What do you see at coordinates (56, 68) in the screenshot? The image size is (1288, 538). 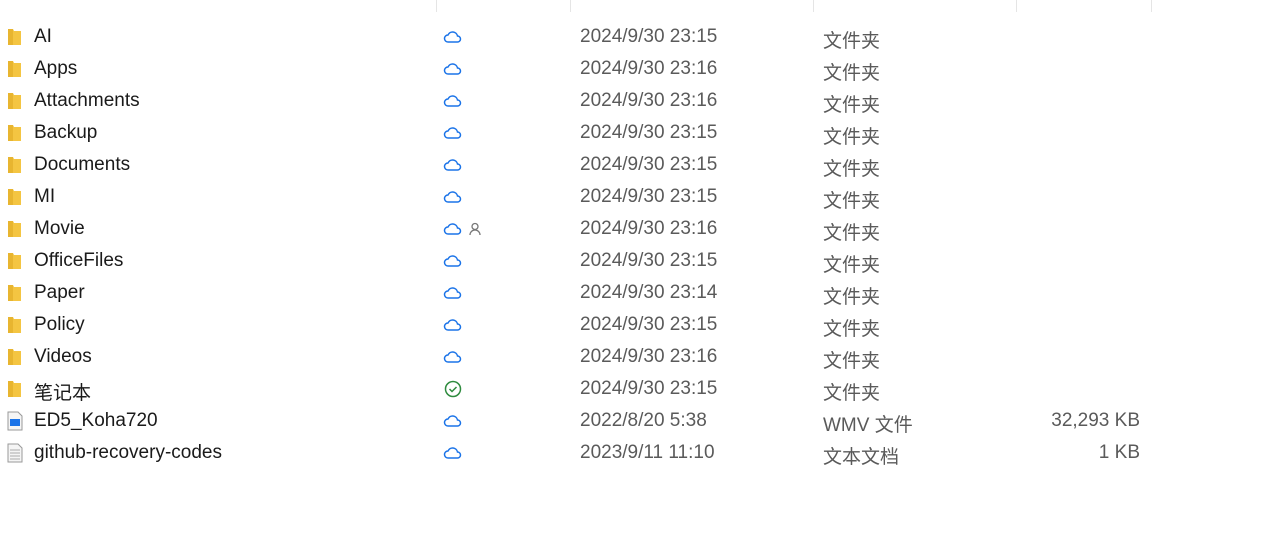 I see `file-name: Apps` at bounding box center [56, 68].